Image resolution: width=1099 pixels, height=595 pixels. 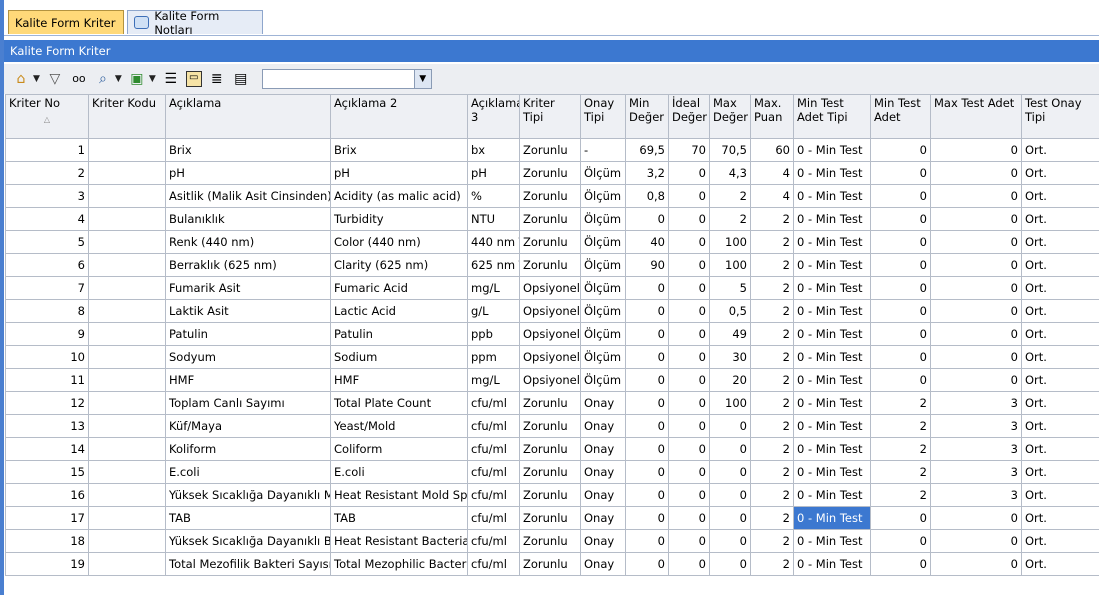 I want to click on table-cell: 14, so click(x=47, y=449).